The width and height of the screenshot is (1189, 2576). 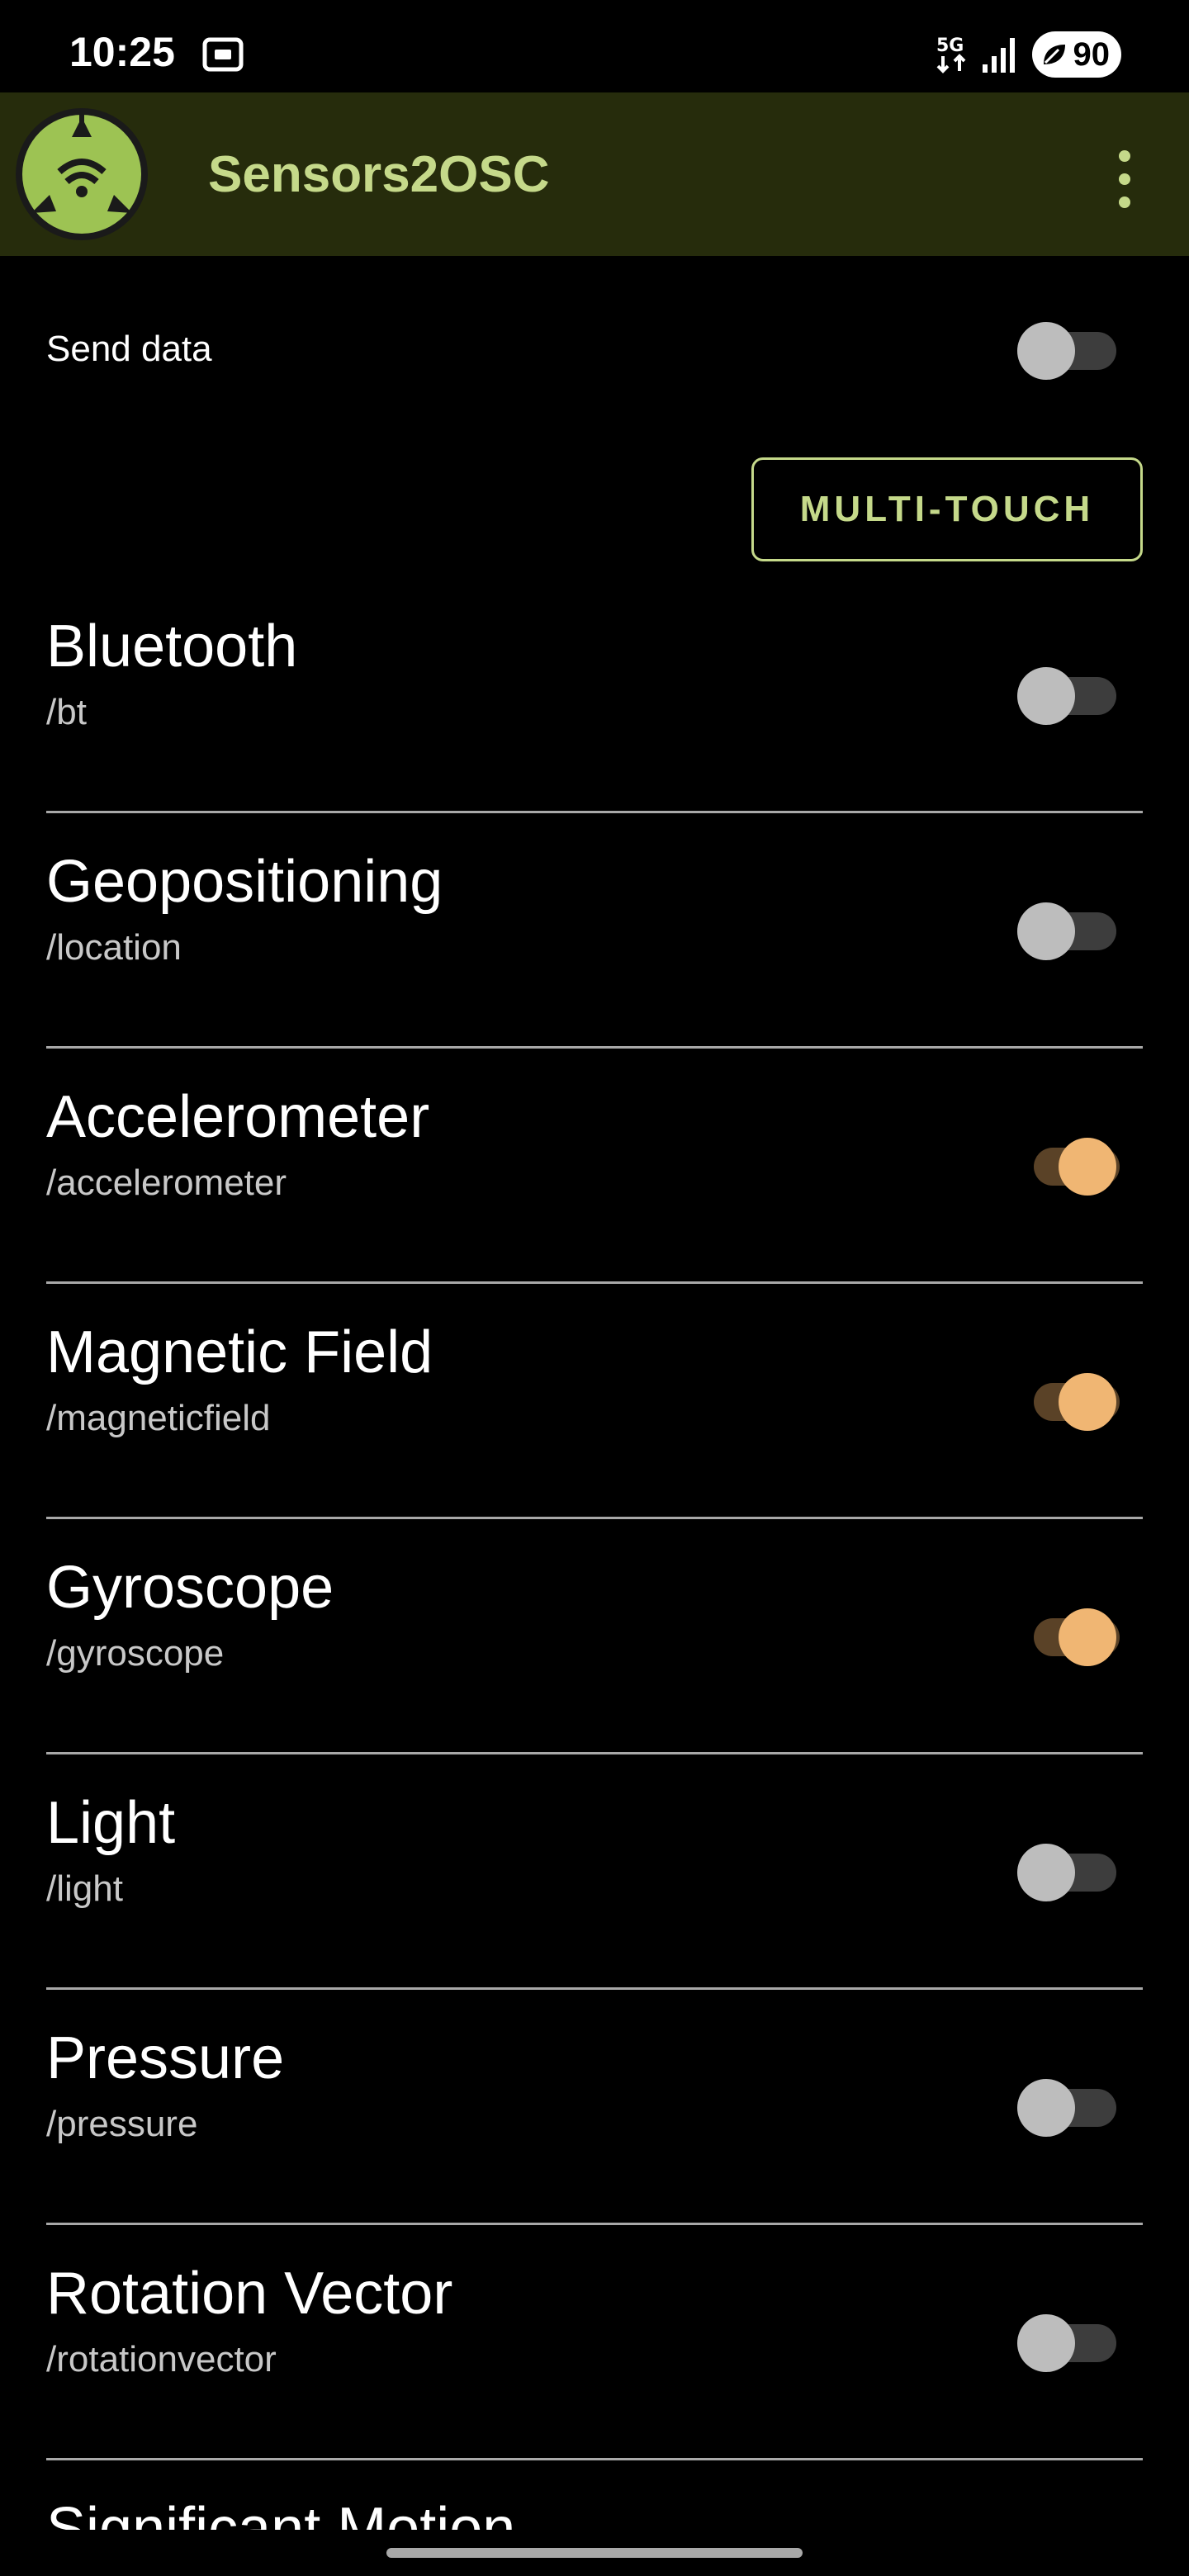 What do you see at coordinates (135, 1653) in the screenshot?
I see `sensor-osc-path: /gyroscope` at bounding box center [135, 1653].